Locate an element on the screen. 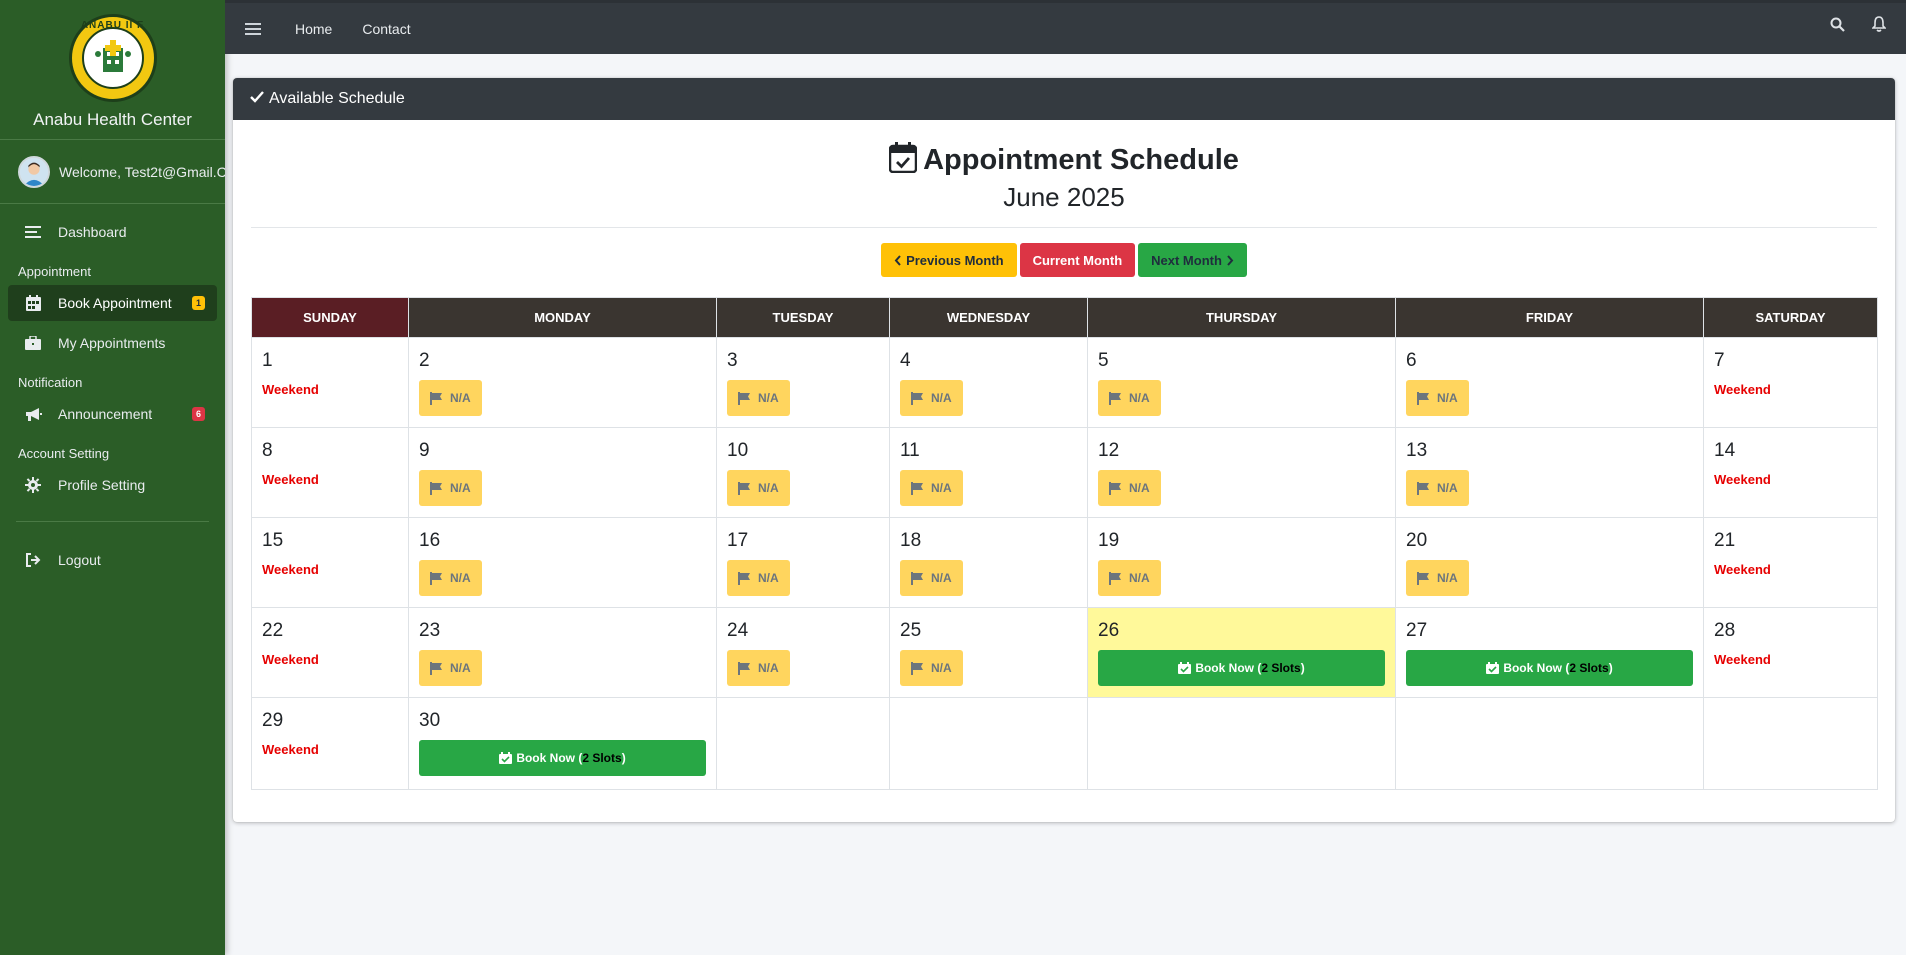 This screenshot has height=955, width=1906. day-number: 5 is located at coordinates (1103, 360).